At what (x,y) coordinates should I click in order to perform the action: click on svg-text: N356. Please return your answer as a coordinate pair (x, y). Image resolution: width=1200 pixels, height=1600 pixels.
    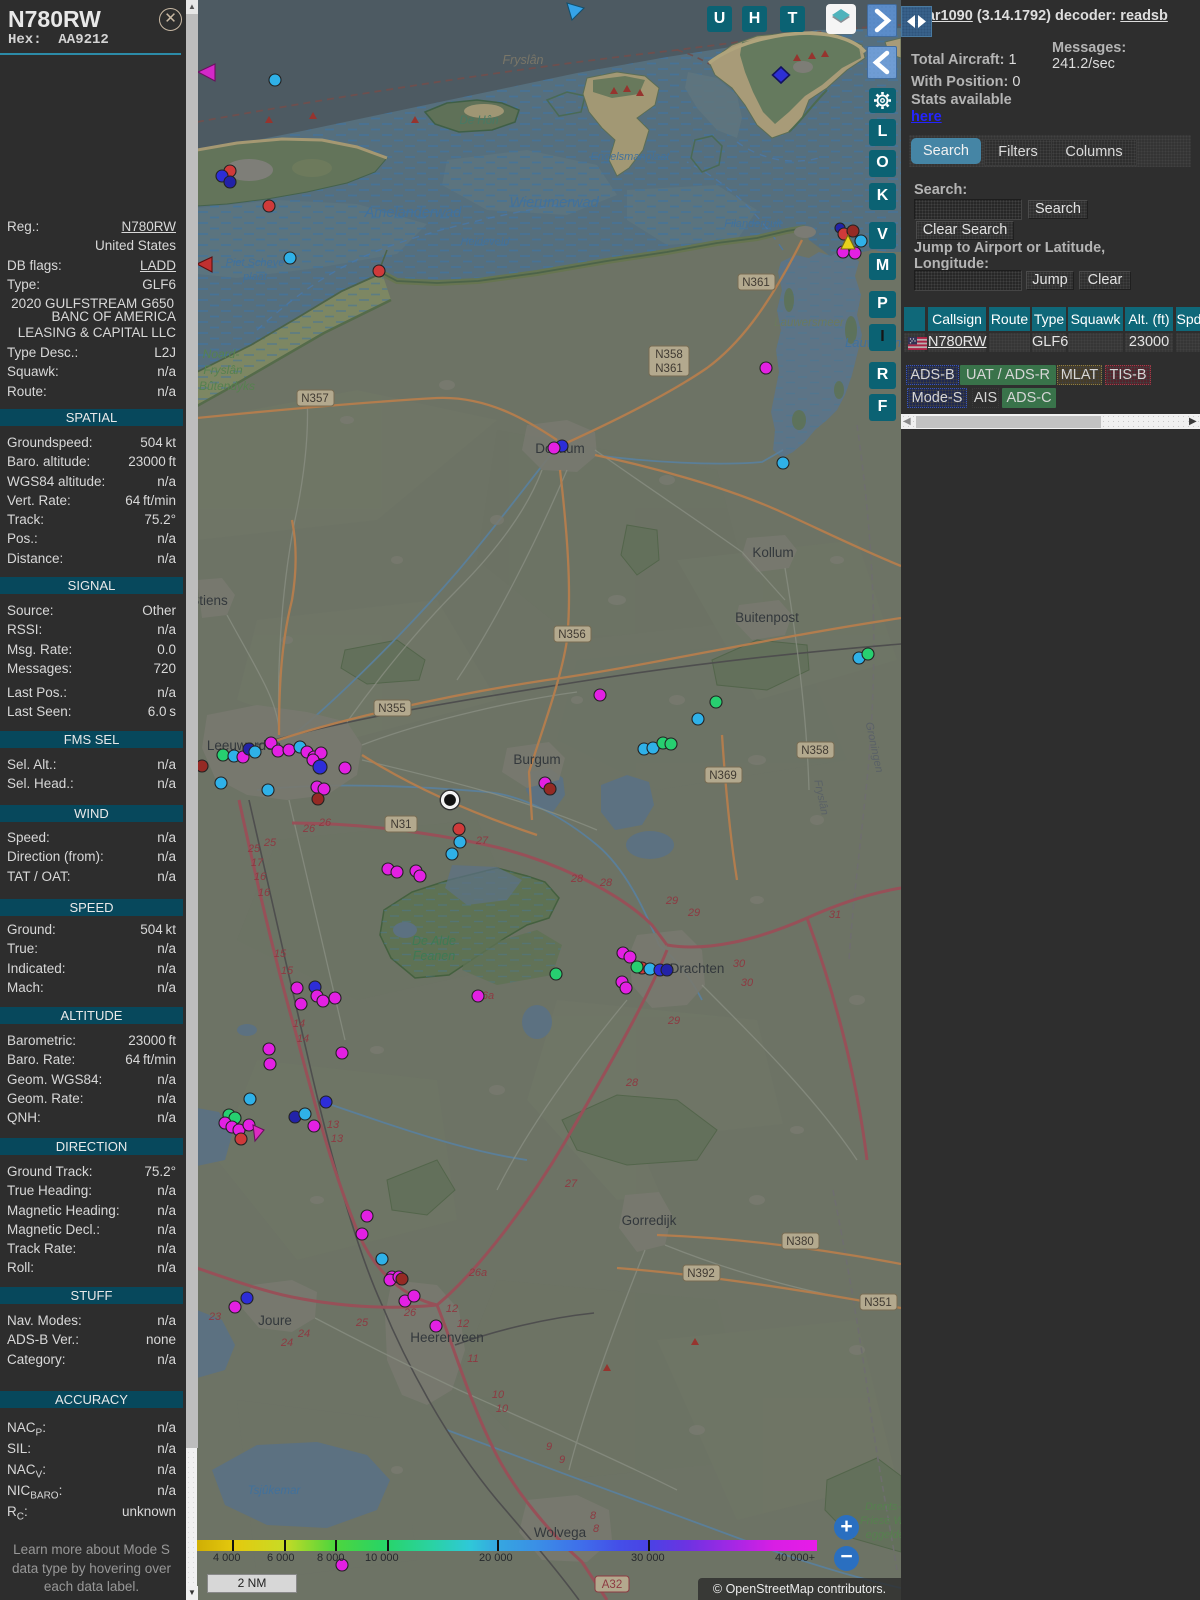
    Looking at the image, I should click on (572, 635).